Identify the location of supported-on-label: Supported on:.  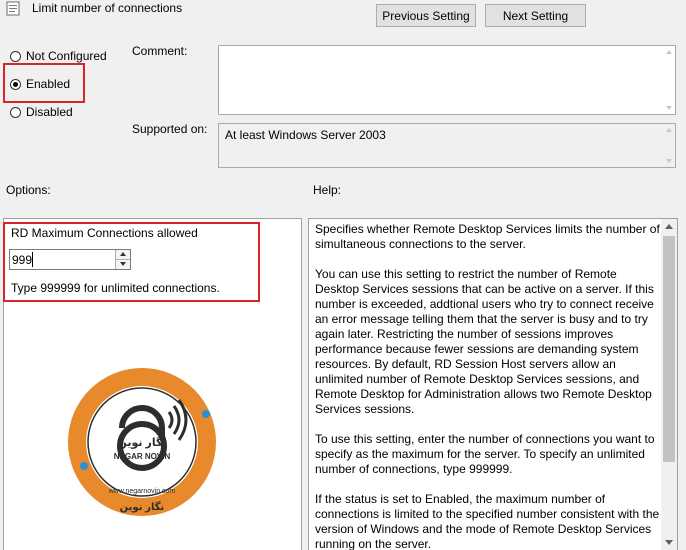
(170, 129).